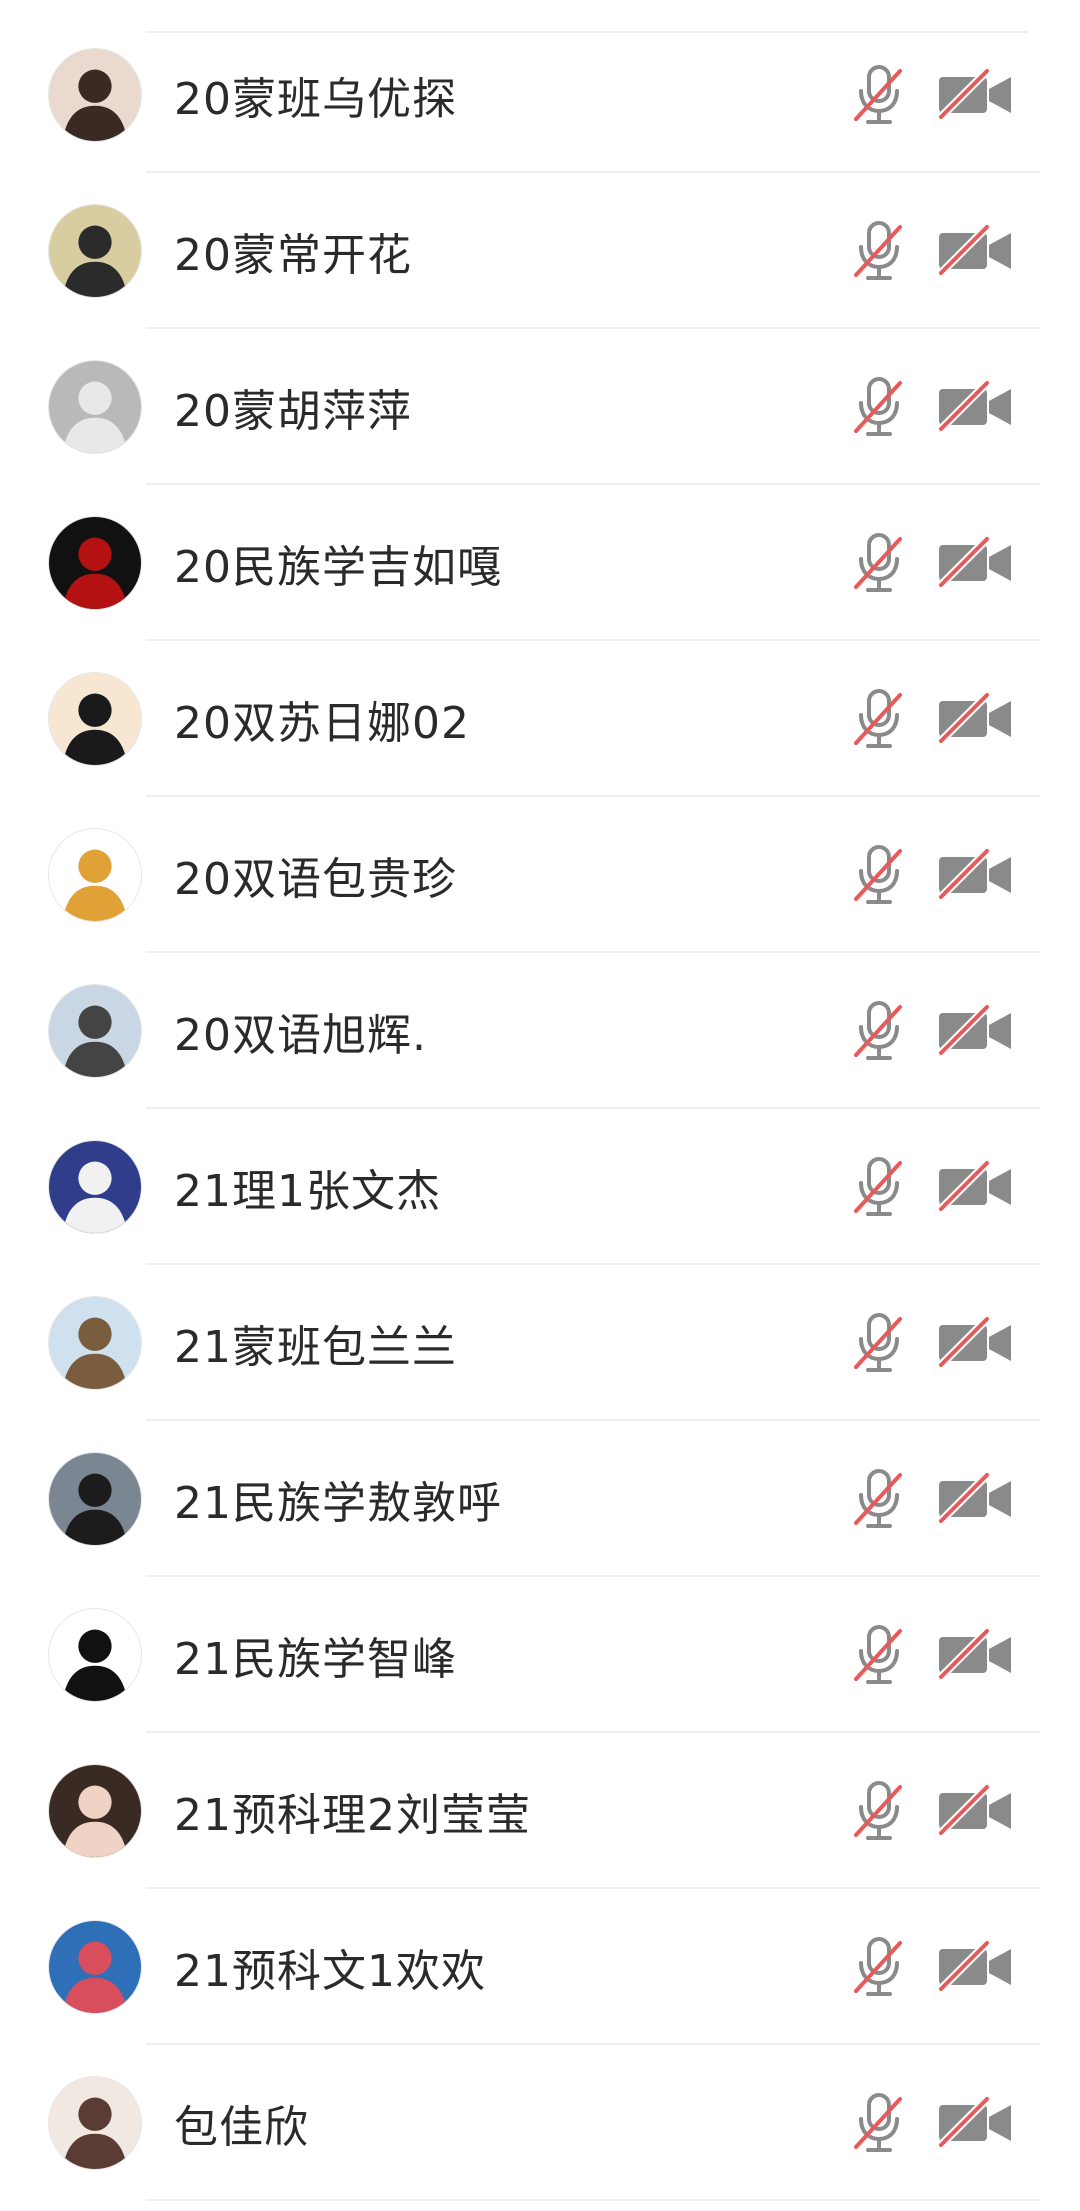 Image resolution: width=1080 pixels, height=2211 pixels. I want to click on participant-row-11: 21民族学智峰, so click(540, 1655).